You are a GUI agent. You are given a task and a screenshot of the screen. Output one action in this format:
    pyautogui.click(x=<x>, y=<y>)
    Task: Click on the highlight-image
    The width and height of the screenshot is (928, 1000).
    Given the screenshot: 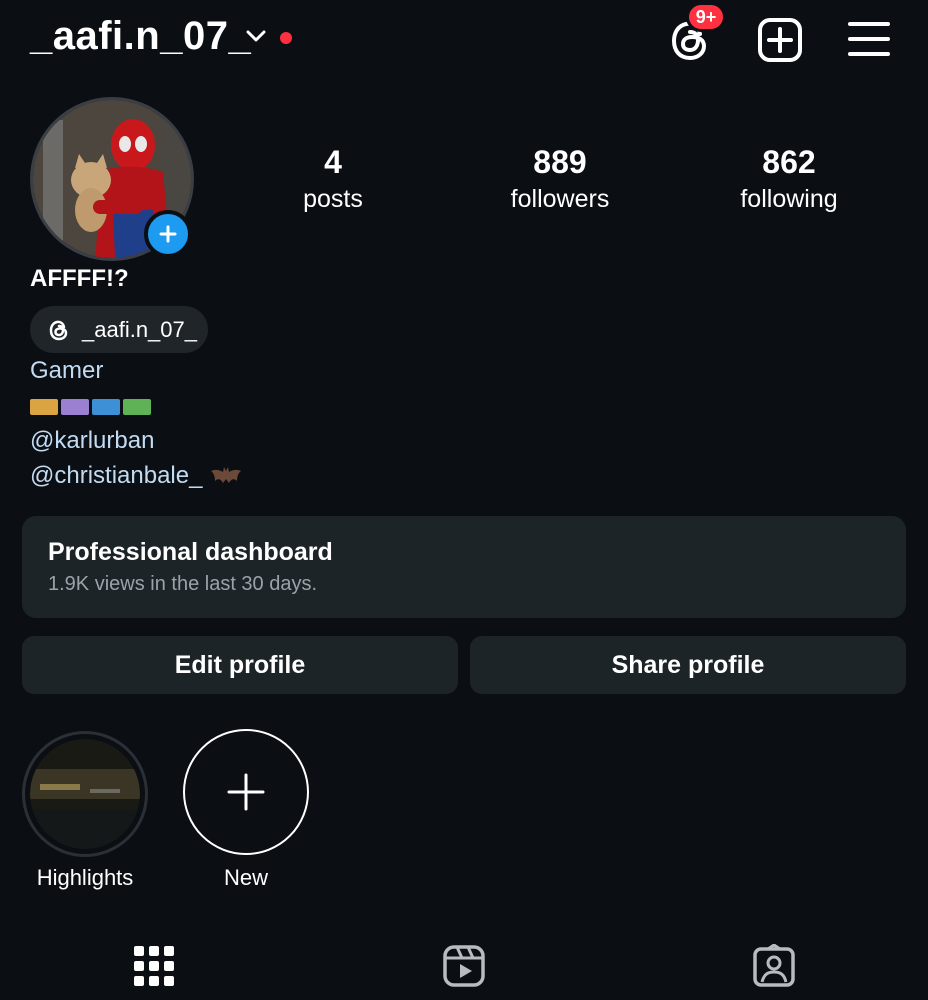 What is the action you would take?
    pyautogui.click(x=85, y=794)
    